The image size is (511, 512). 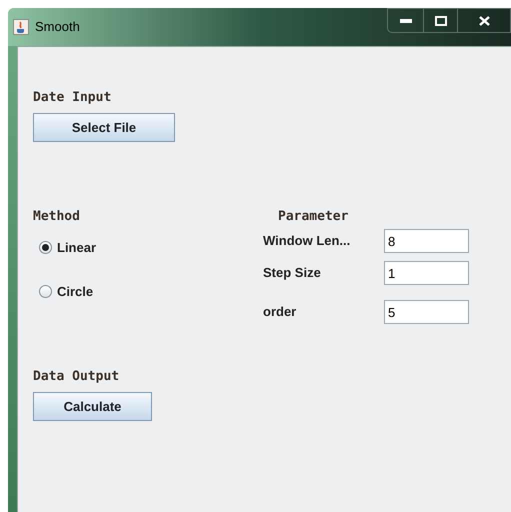 What do you see at coordinates (406, 20) in the screenshot?
I see `minimize-icon` at bounding box center [406, 20].